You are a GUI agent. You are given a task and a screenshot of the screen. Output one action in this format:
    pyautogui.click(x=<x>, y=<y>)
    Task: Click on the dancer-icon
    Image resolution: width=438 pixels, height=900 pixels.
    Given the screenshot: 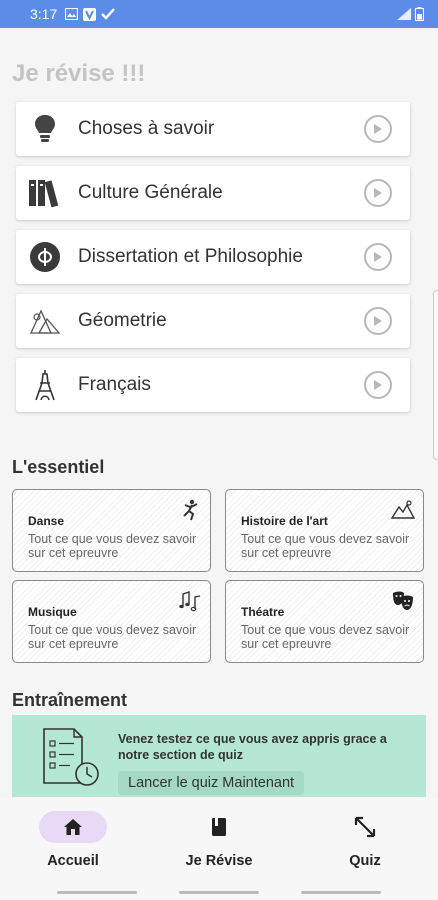 What is the action you would take?
    pyautogui.click(x=190, y=510)
    